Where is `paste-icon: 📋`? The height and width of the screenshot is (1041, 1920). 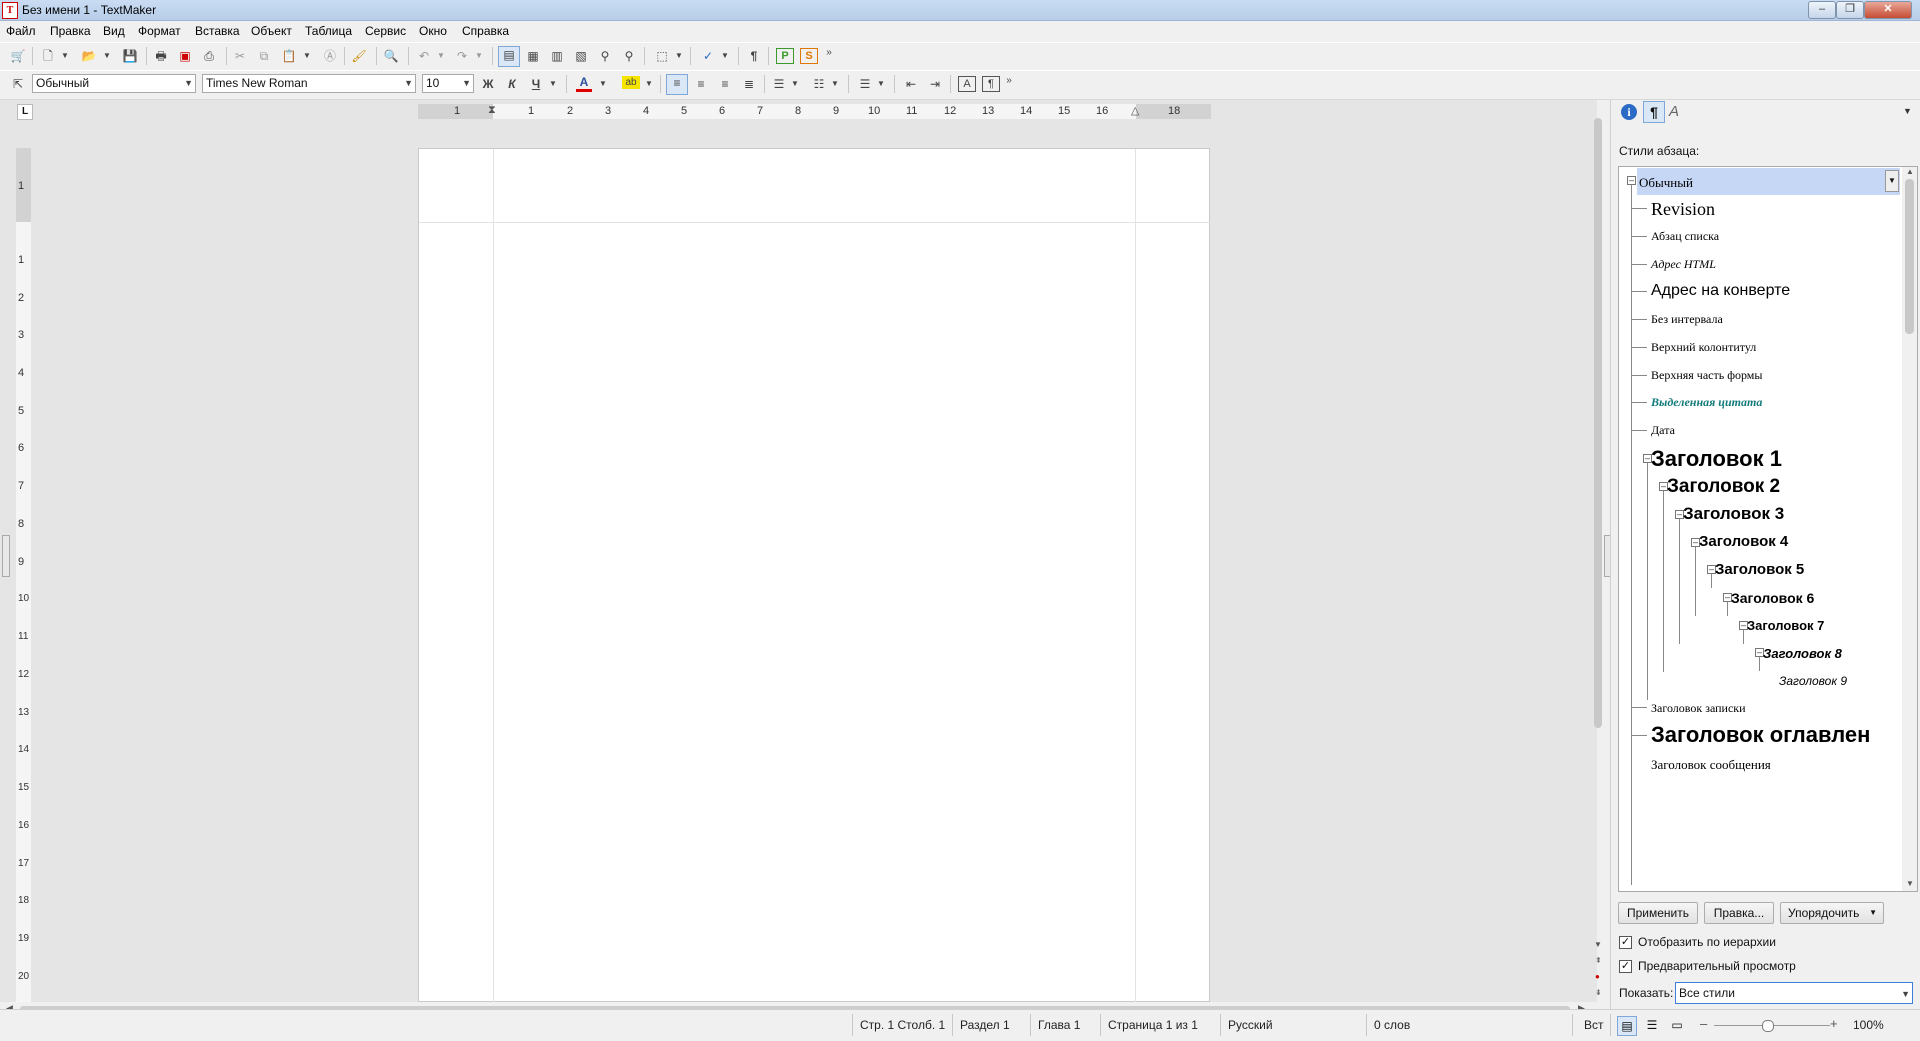
paste-icon: 📋 is located at coordinates (289, 56).